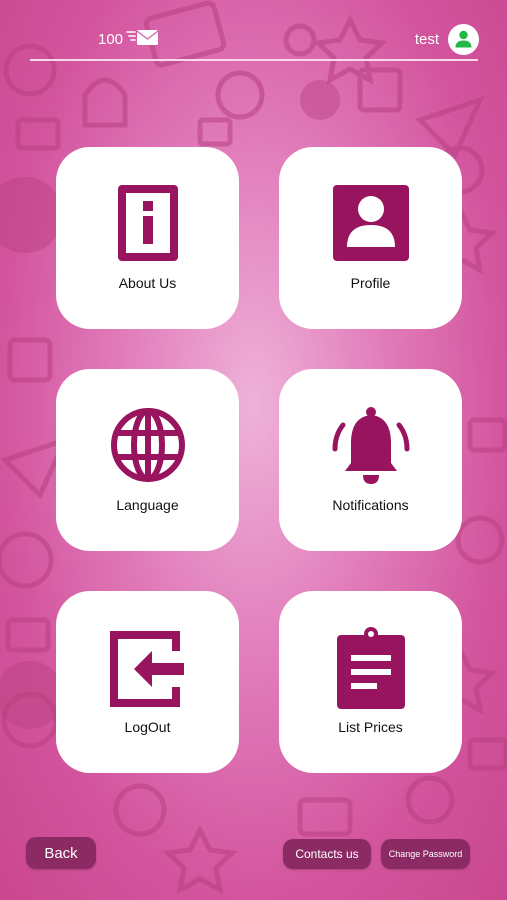 The height and width of the screenshot is (900, 507). What do you see at coordinates (61, 853) in the screenshot?
I see `back-button: Back` at bounding box center [61, 853].